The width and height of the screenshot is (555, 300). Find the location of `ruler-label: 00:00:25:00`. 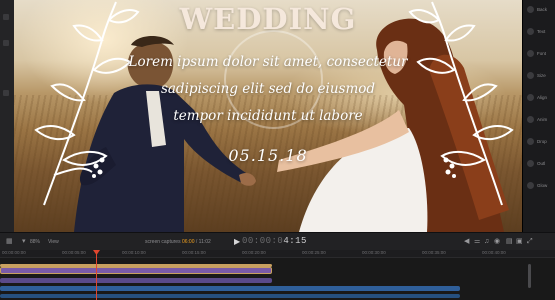

ruler-label: 00:00:25:00 is located at coordinates (314, 252).